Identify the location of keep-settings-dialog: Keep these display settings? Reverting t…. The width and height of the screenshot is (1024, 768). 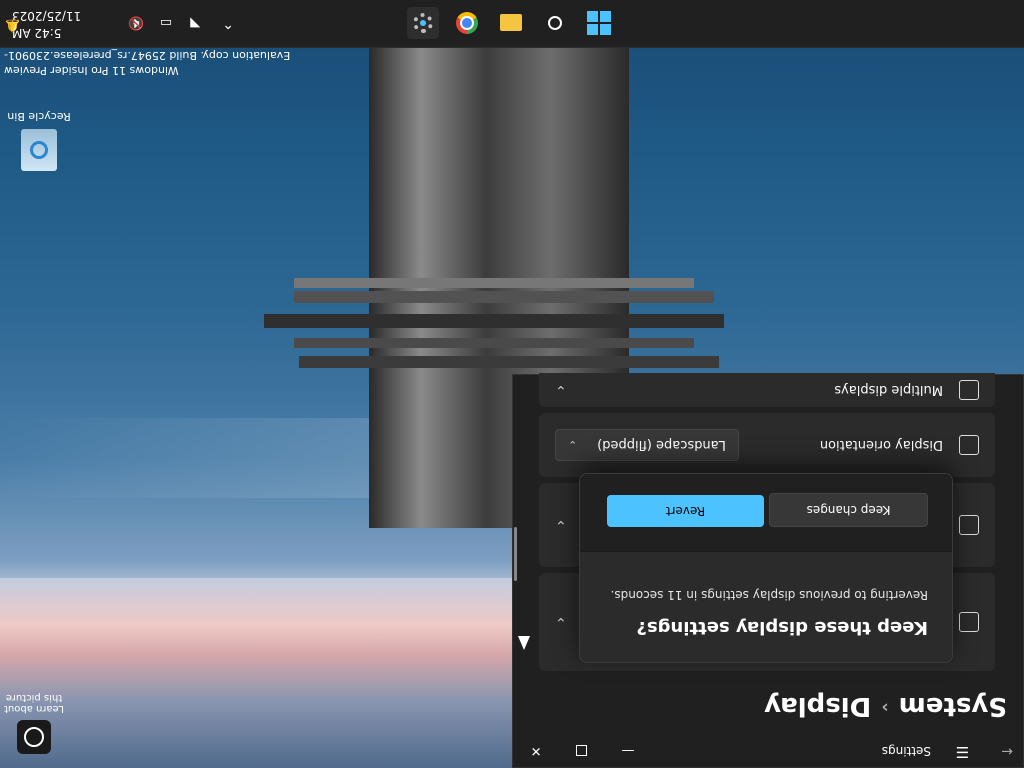
(766, 568).